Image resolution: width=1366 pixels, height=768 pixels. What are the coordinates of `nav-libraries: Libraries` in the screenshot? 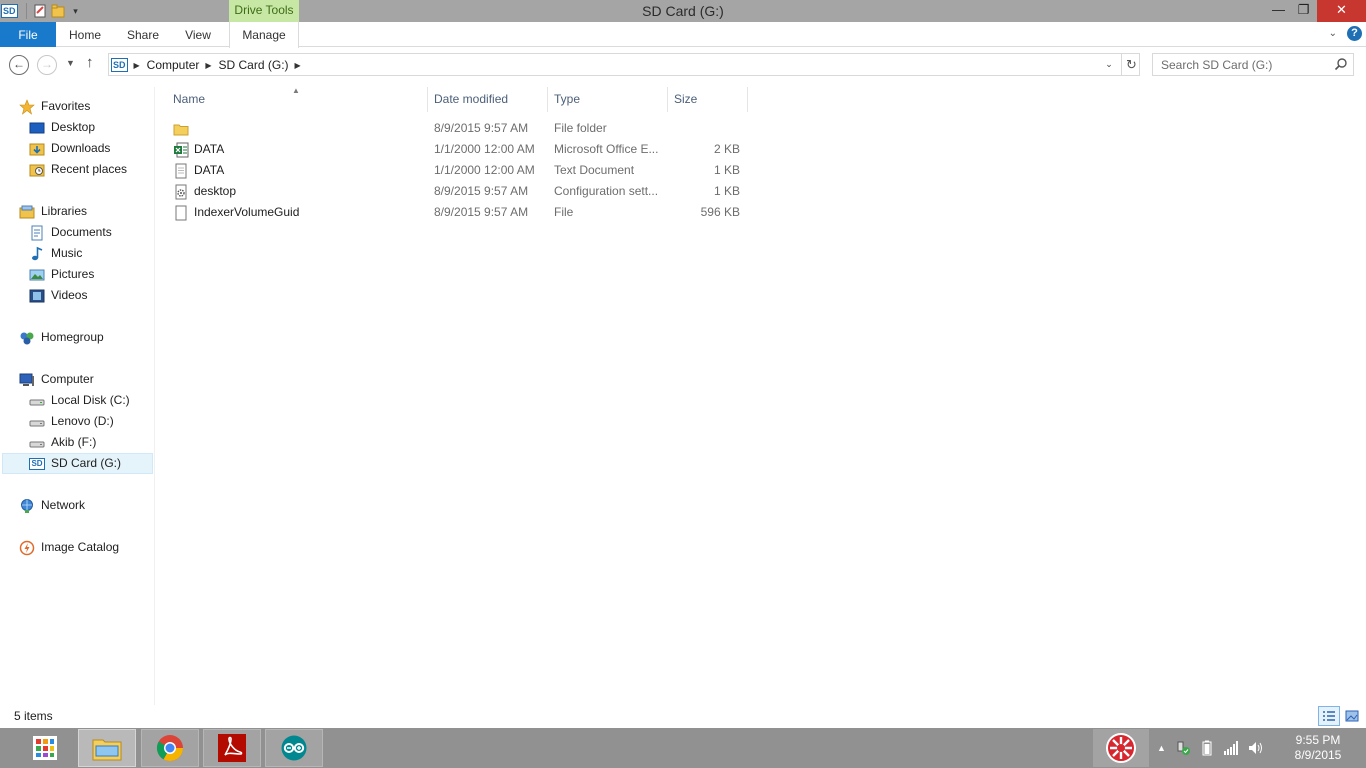 It's located at (53, 211).